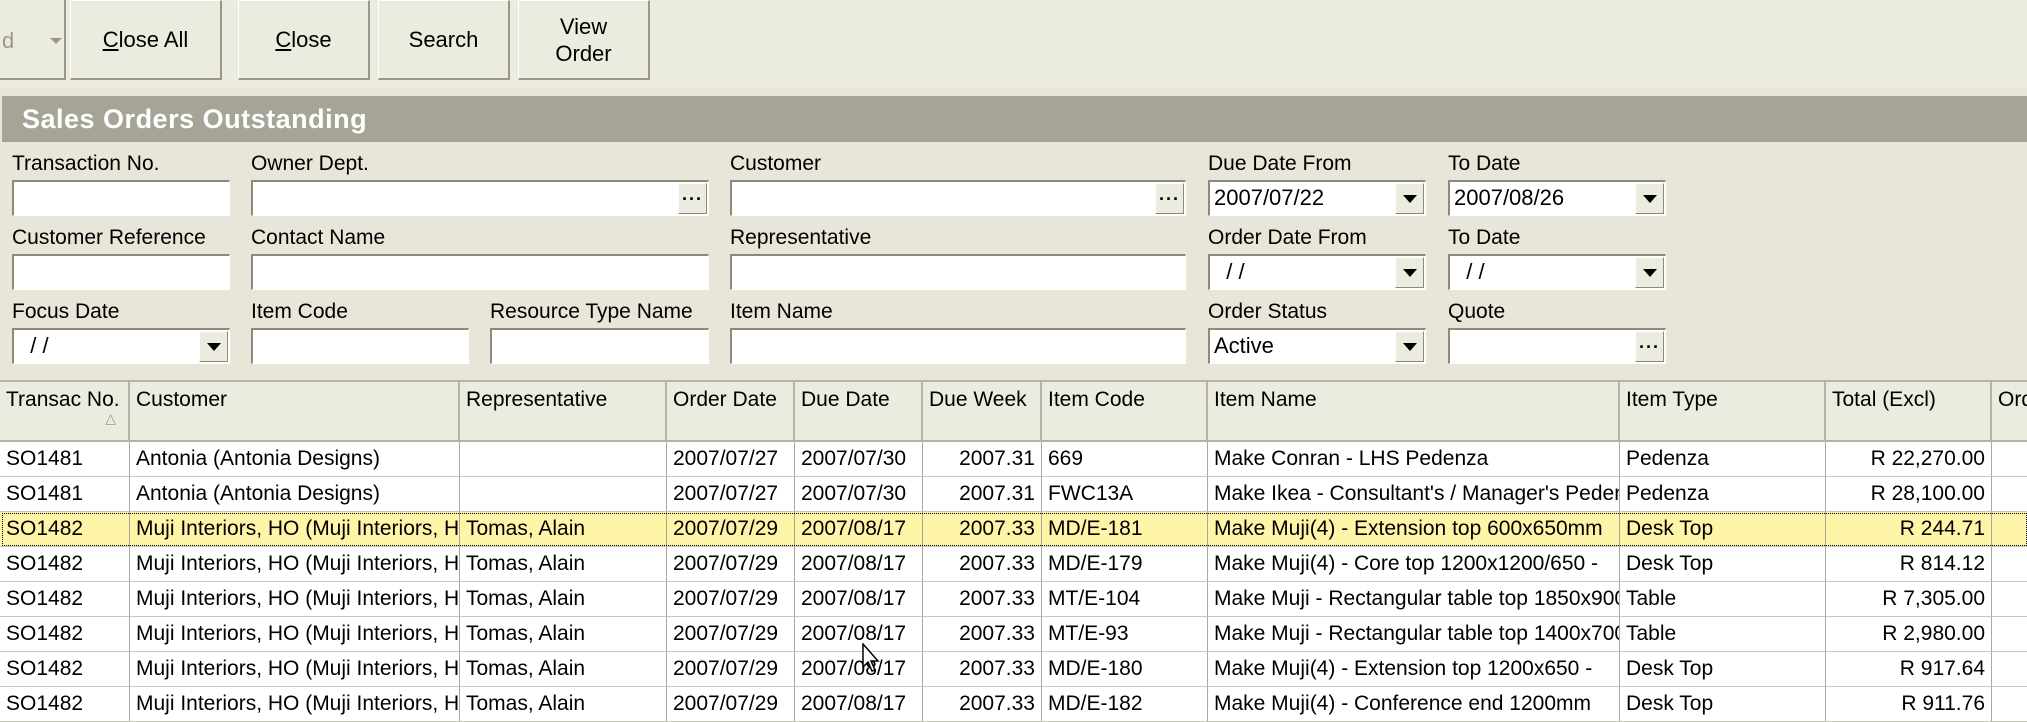 Image resolution: width=2027 pixels, height=722 pixels. What do you see at coordinates (1125, 564) in the screenshot?
I see `cell-item-code: MD/E-179` at bounding box center [1125, 564].